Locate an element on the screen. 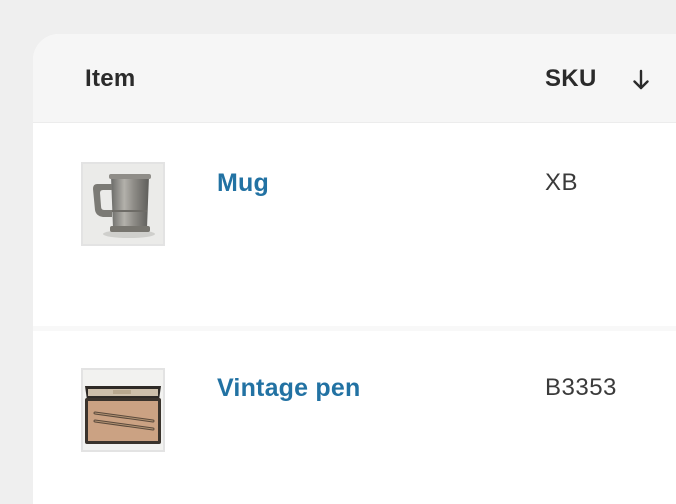  pewter-mug-image is located at coordinates (123, 204).